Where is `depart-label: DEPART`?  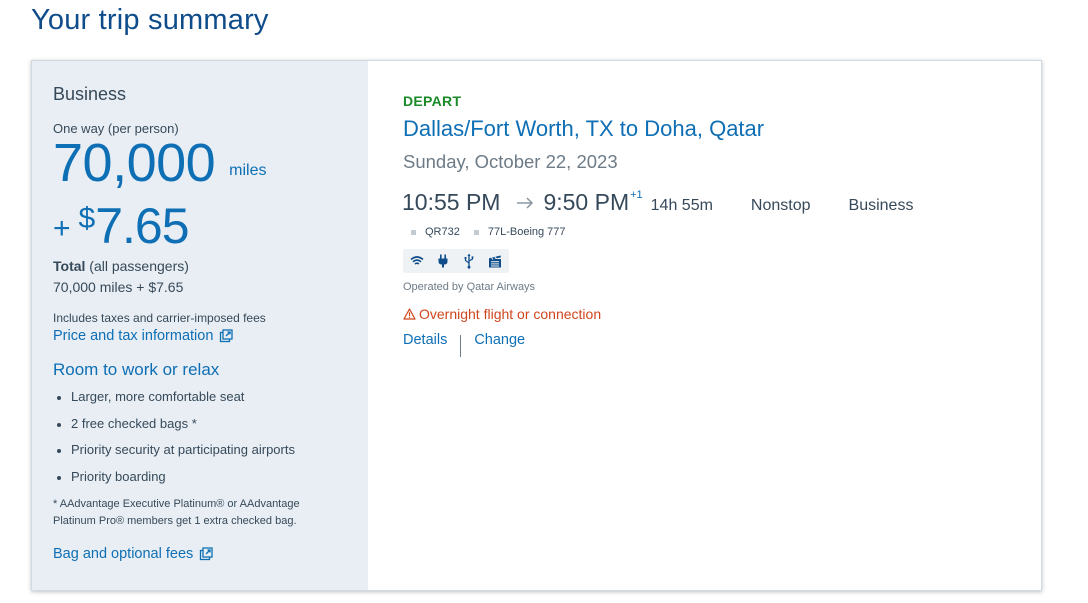
depart-label: DEPART is located at coordinates (432, 101).